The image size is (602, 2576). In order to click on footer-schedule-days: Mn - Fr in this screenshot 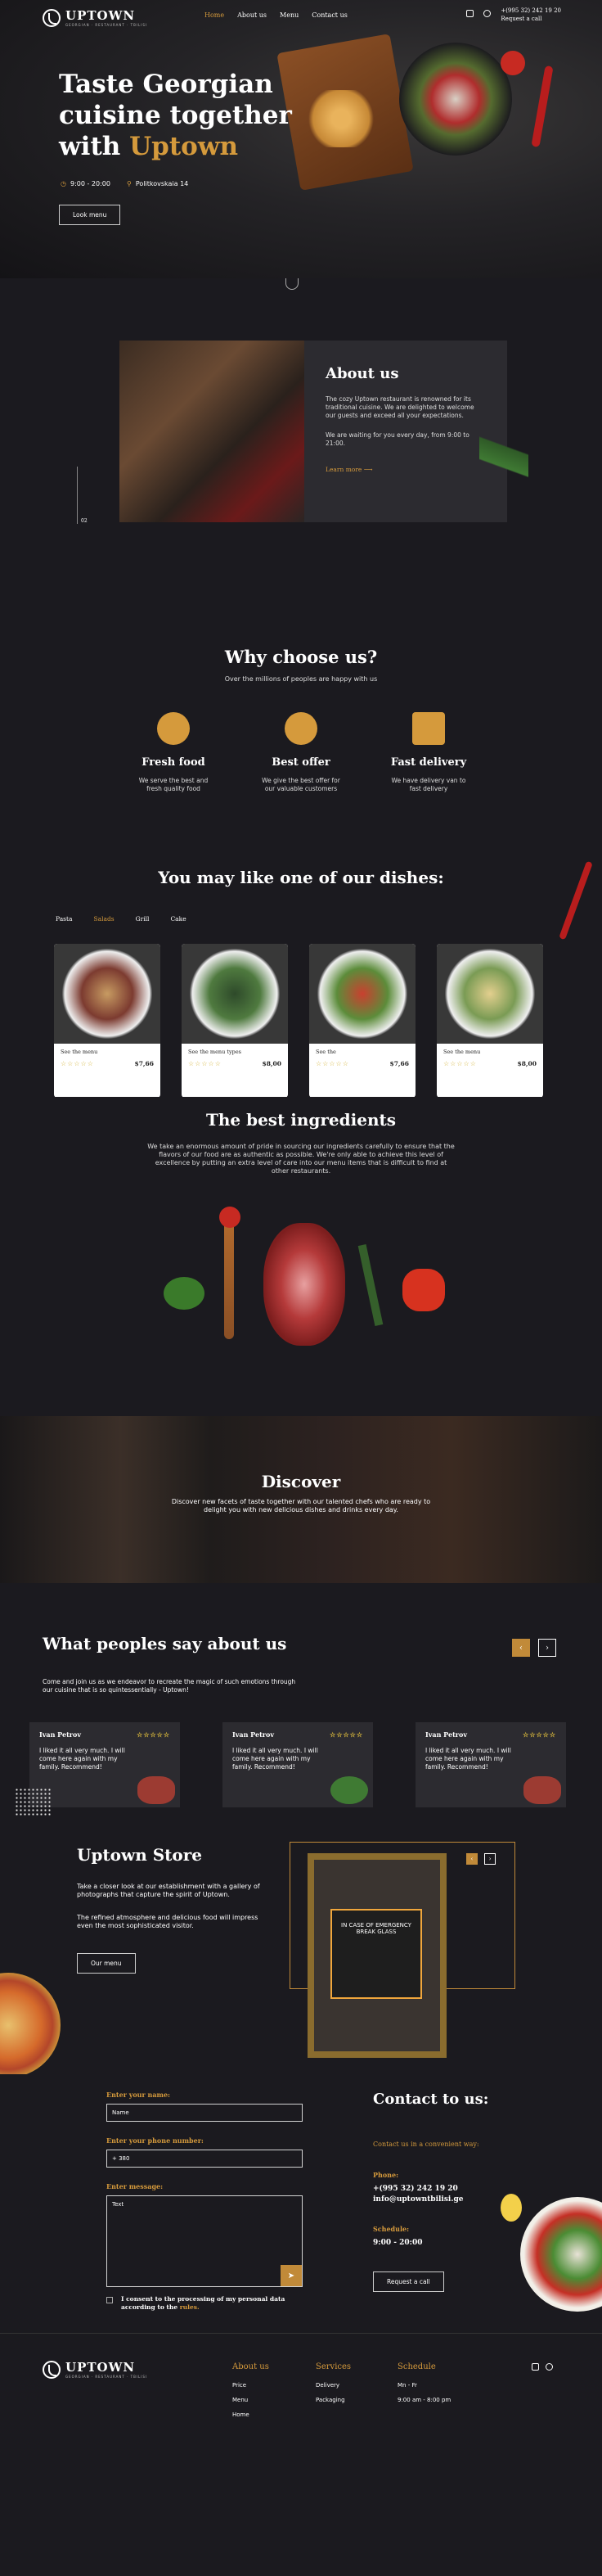, I will do `click(407, 2385)`.